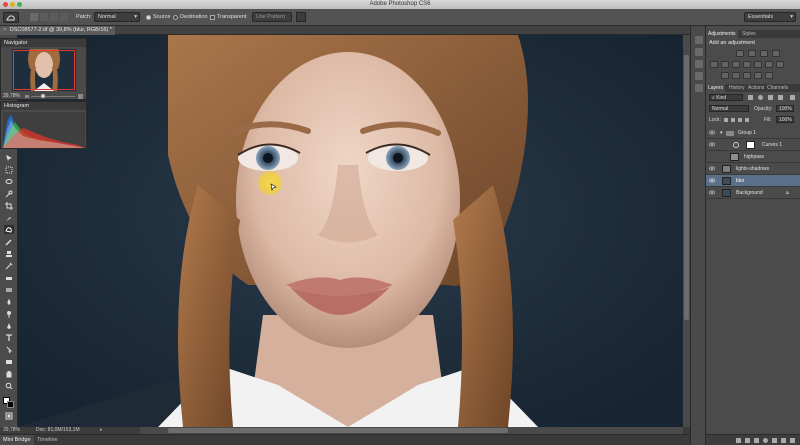 Image resolution: width=800 pixels, height=445 pixels. I want to click on history-tab: History, so click(737, 88).